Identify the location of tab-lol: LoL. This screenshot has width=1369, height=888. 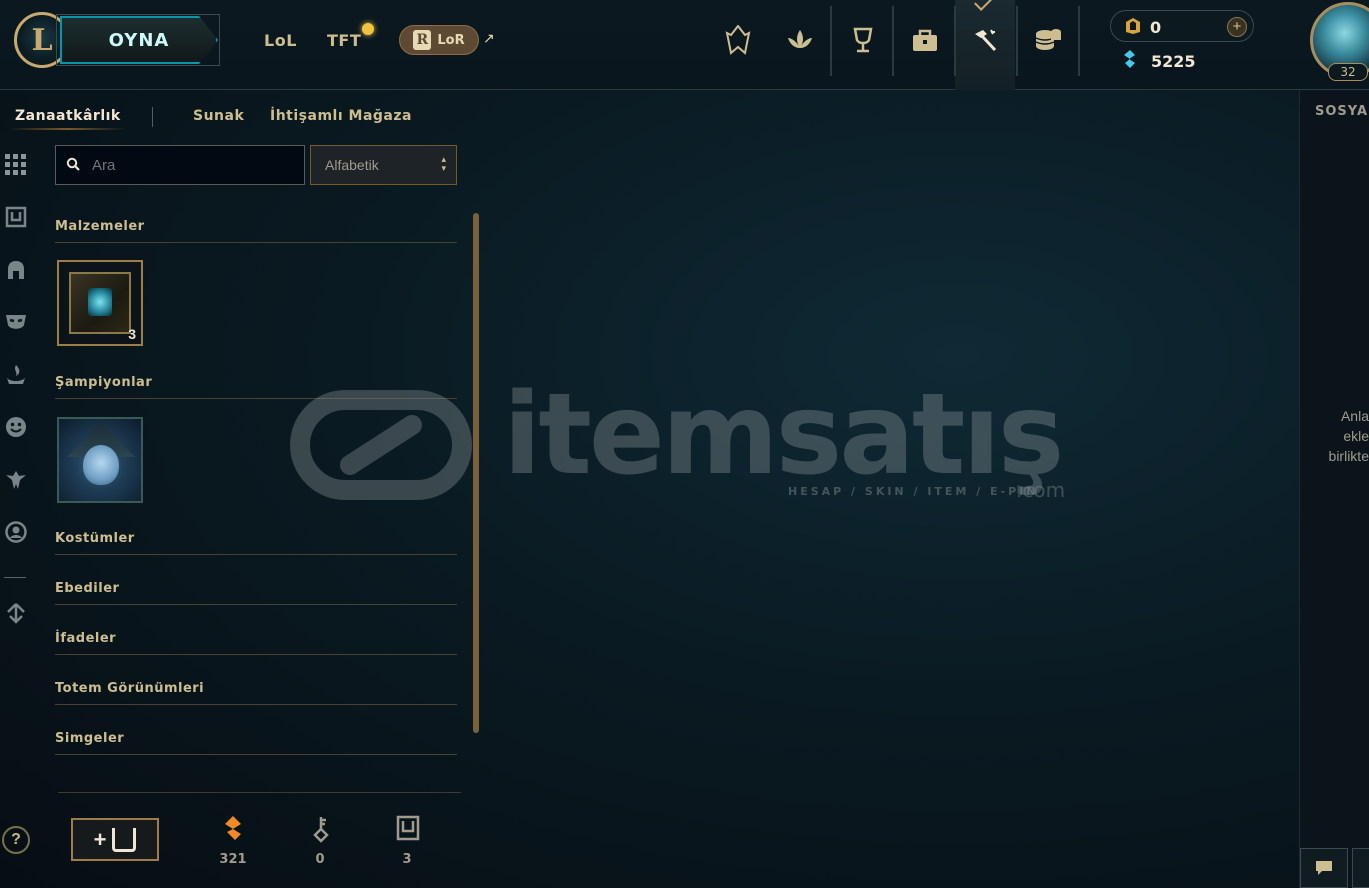
(280, 40).